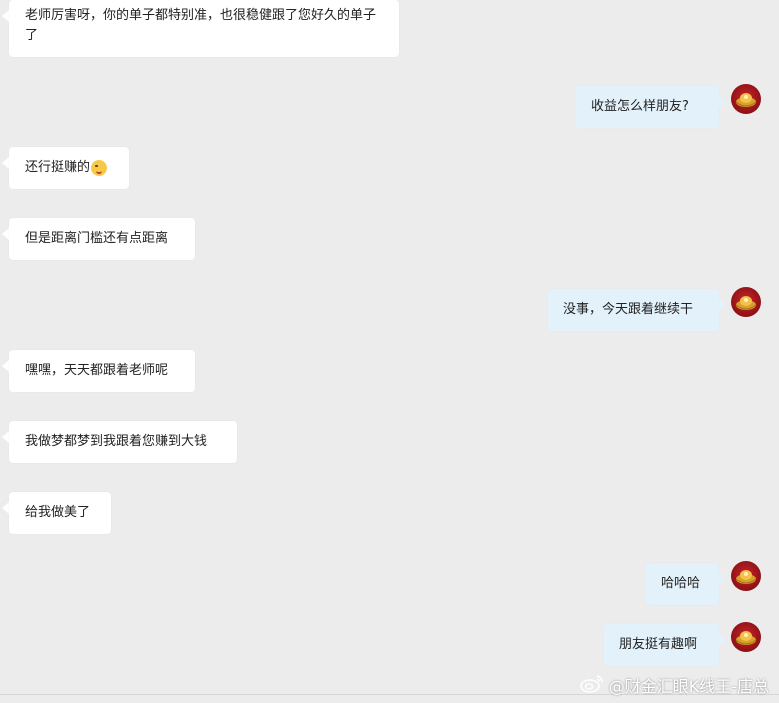 This screenshot has height=703, width=779. I want to click on message-bubble: 收益怎么样朋友?, so click(647, 107).